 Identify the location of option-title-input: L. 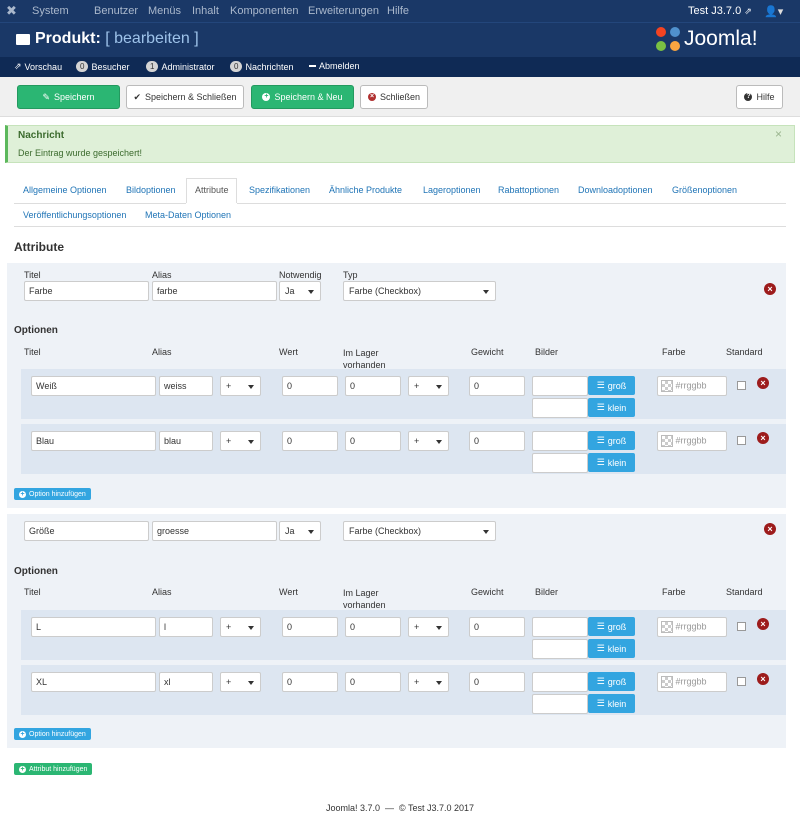
(93, 627).